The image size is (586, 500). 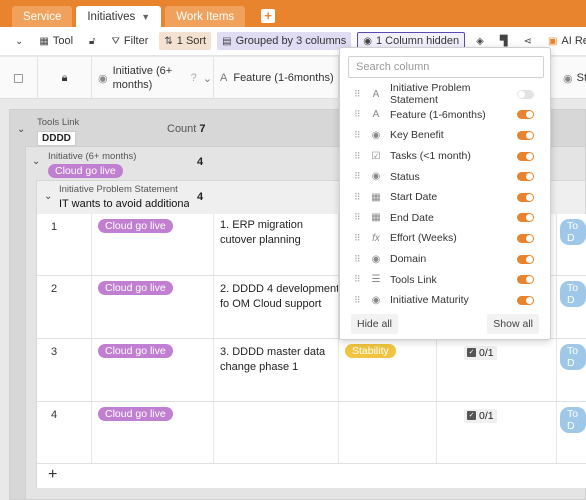 I want to click on column-header-initiative: ◉ Initiative (6+ months) ? ⌄, so click(x=153, y=78).